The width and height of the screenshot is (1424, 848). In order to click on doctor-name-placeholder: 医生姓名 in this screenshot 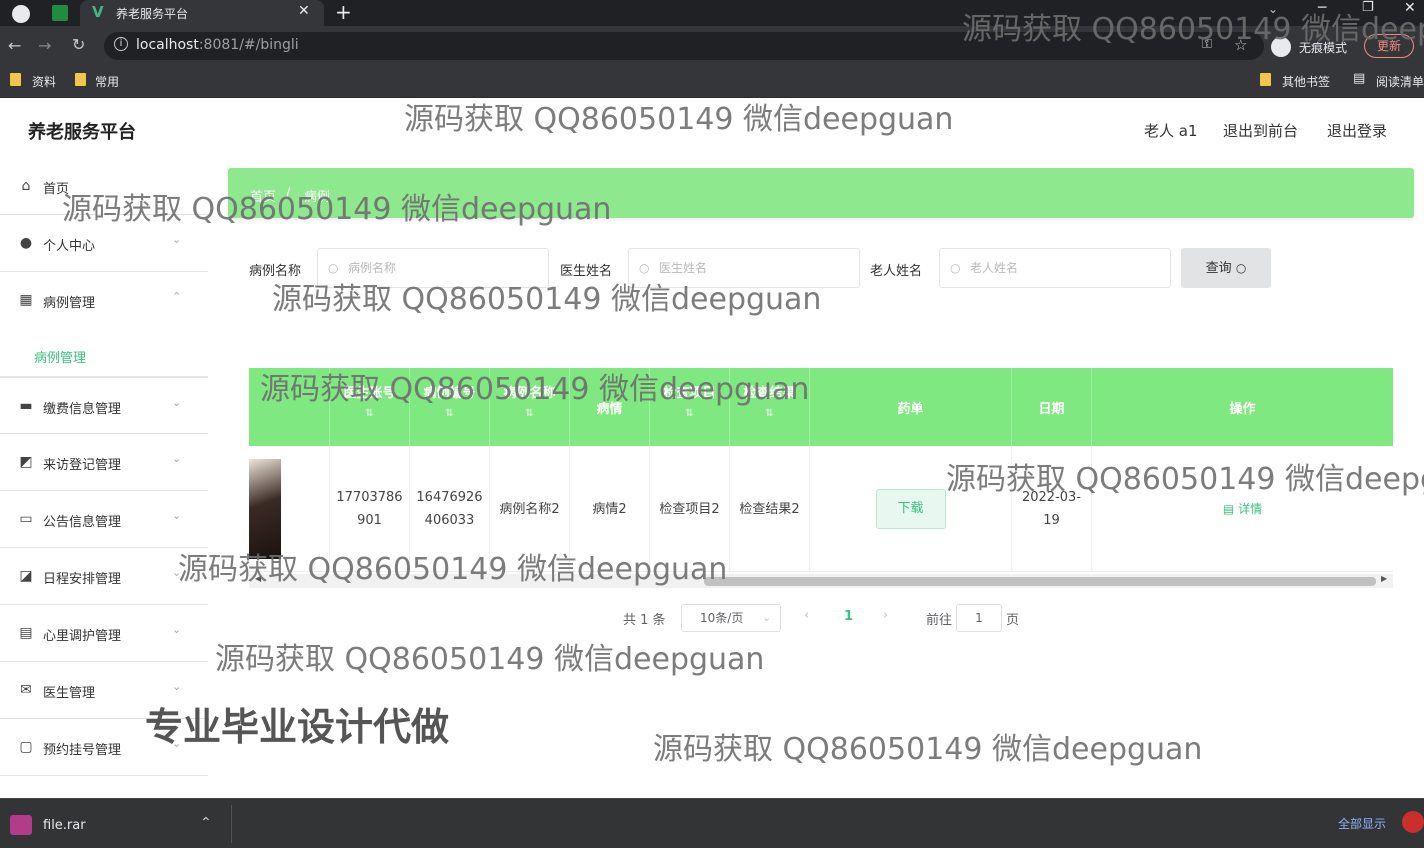, I will do `click(683, 268)`.